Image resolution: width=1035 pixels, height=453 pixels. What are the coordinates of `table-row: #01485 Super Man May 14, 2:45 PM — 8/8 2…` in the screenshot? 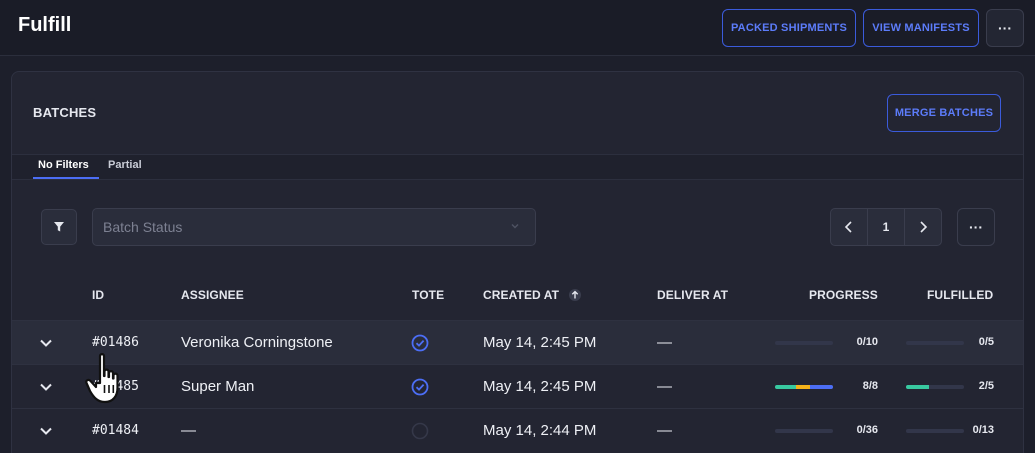 It's located at (517, 386).